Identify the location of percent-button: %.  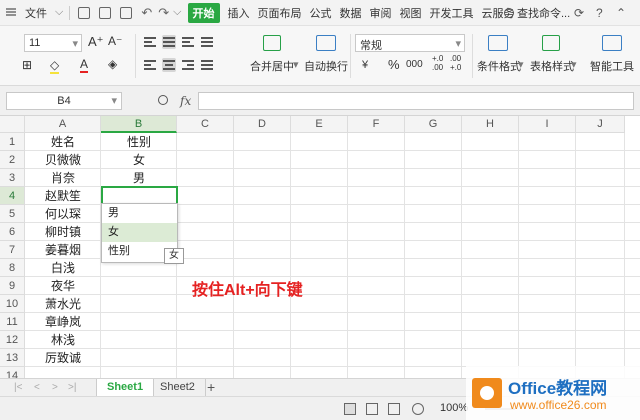
(394, 64).